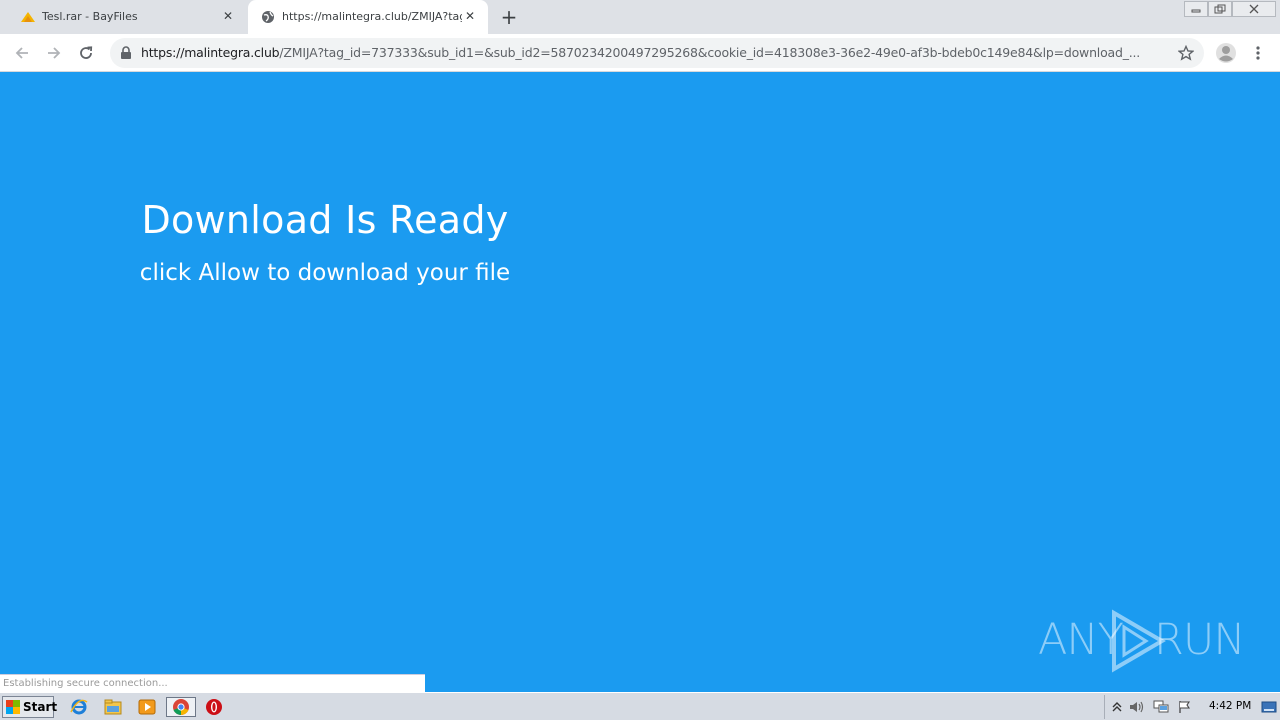  I want to click on forward-arrow-icon, so click(54, 53).